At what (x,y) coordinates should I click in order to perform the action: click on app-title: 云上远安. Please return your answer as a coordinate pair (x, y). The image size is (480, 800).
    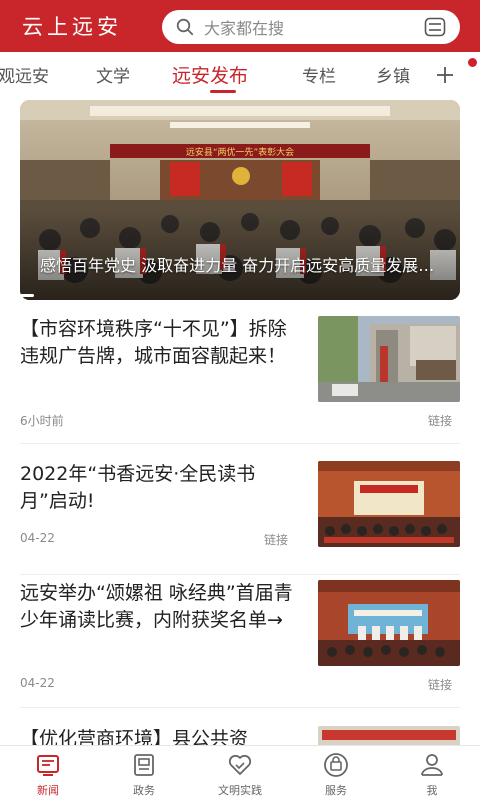
    Looking at the image, I should click on (72, 27).